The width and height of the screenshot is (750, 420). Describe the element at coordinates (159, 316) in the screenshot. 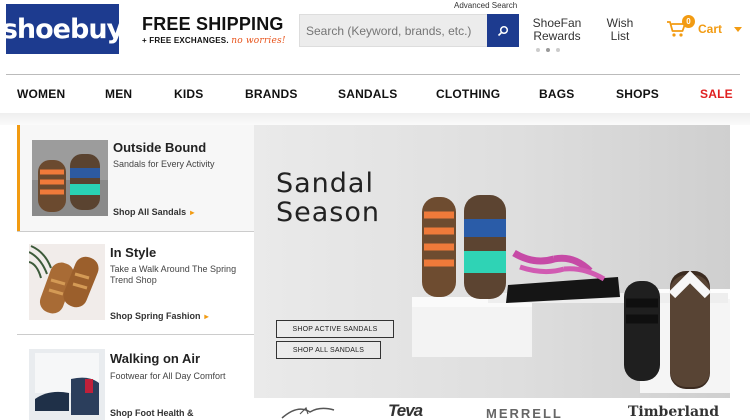

I see `shop-spring-fashion-link: Shop Spring Fashion ▸` at that location.